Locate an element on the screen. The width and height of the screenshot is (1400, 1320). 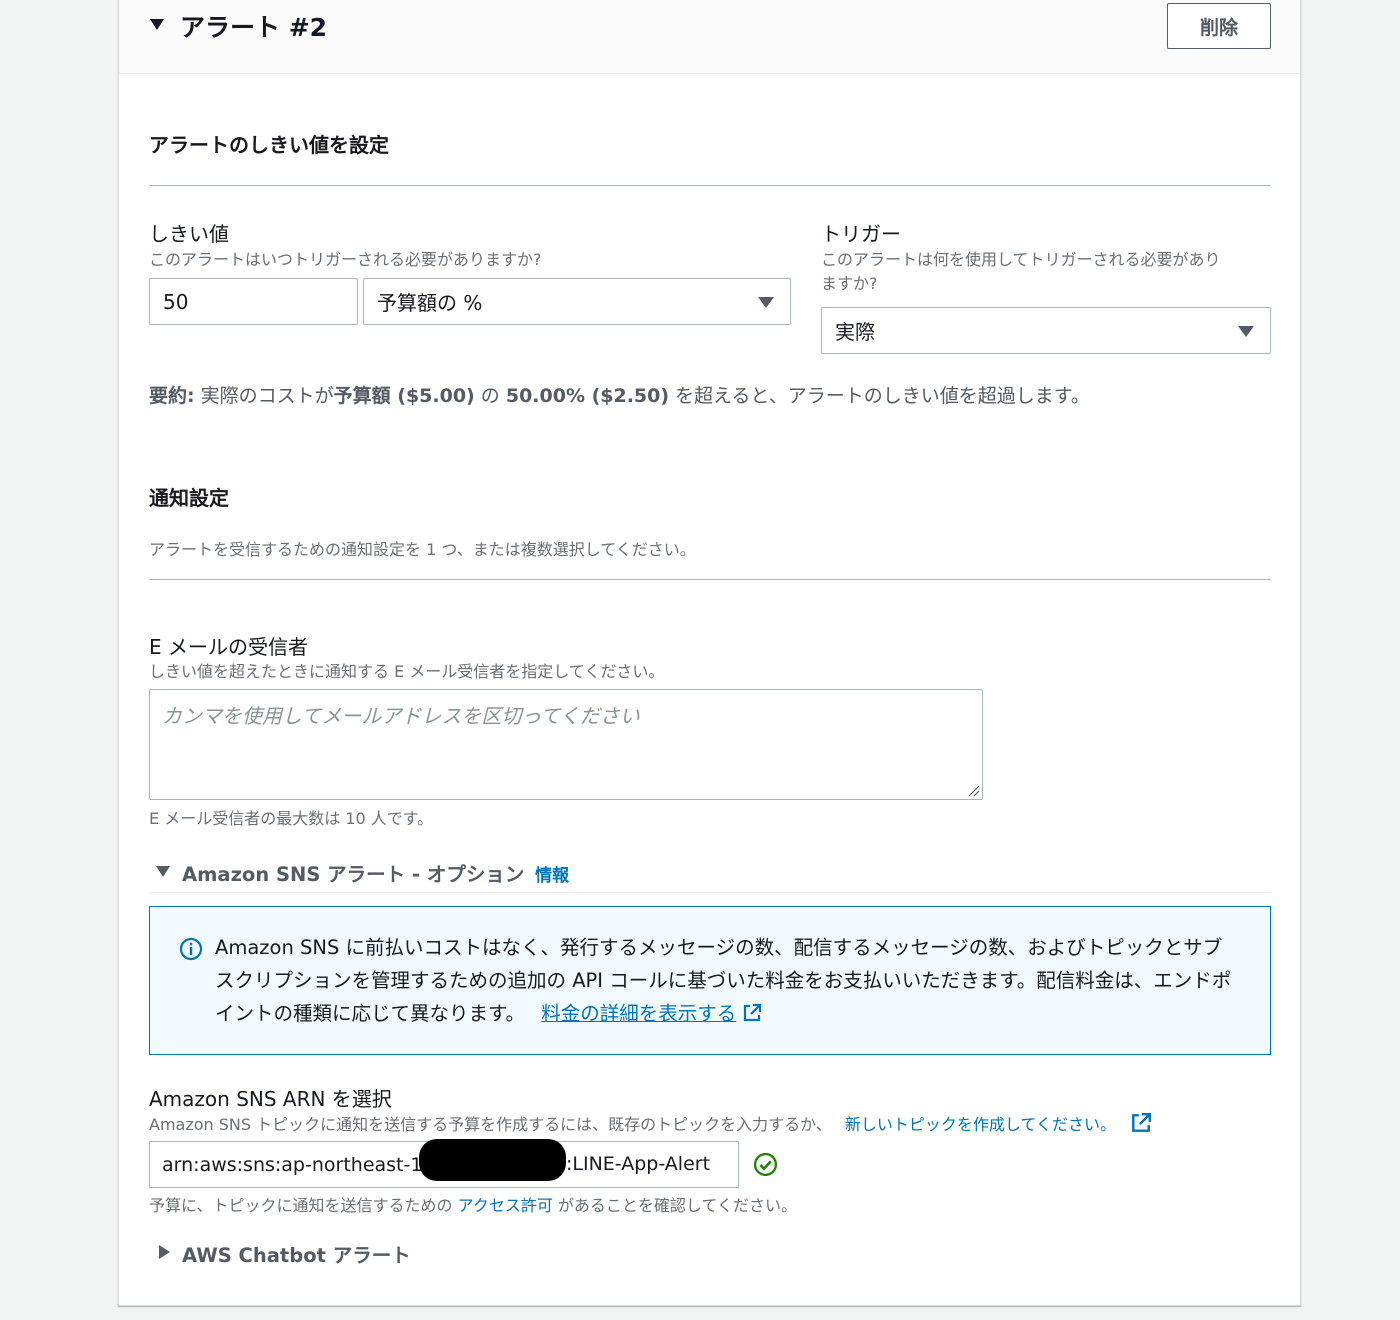
pricing-details-link-label: 料金の詳細を表示する is located at coordinates (639, 1013).